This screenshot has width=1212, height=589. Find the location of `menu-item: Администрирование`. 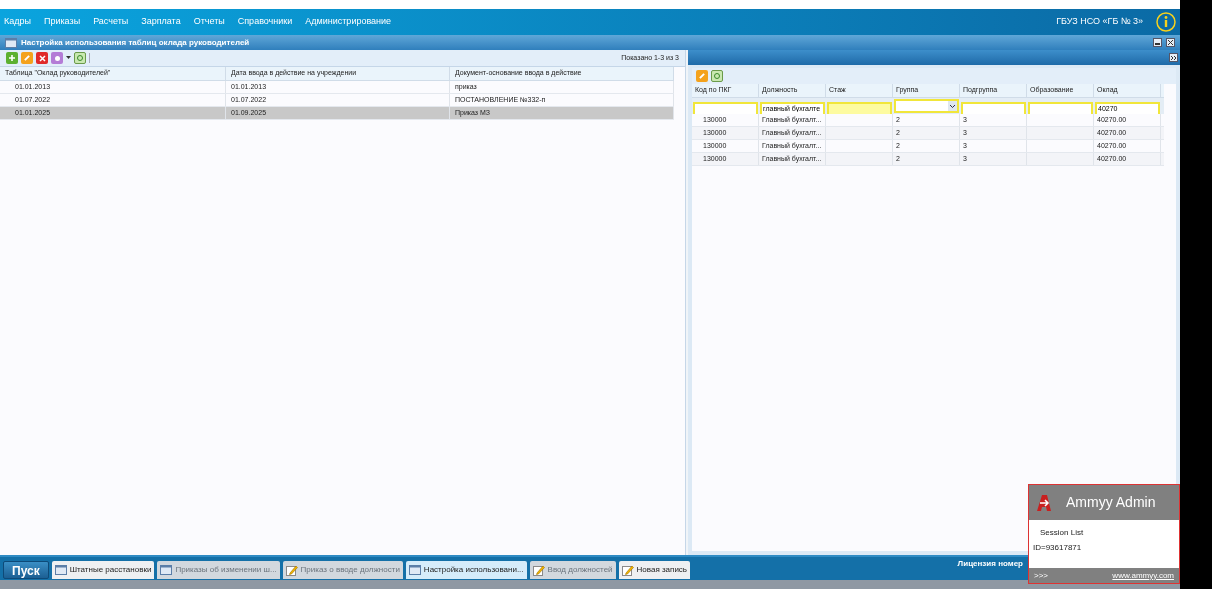

menu-item: Администрирование is located at coordinates (348, 22).